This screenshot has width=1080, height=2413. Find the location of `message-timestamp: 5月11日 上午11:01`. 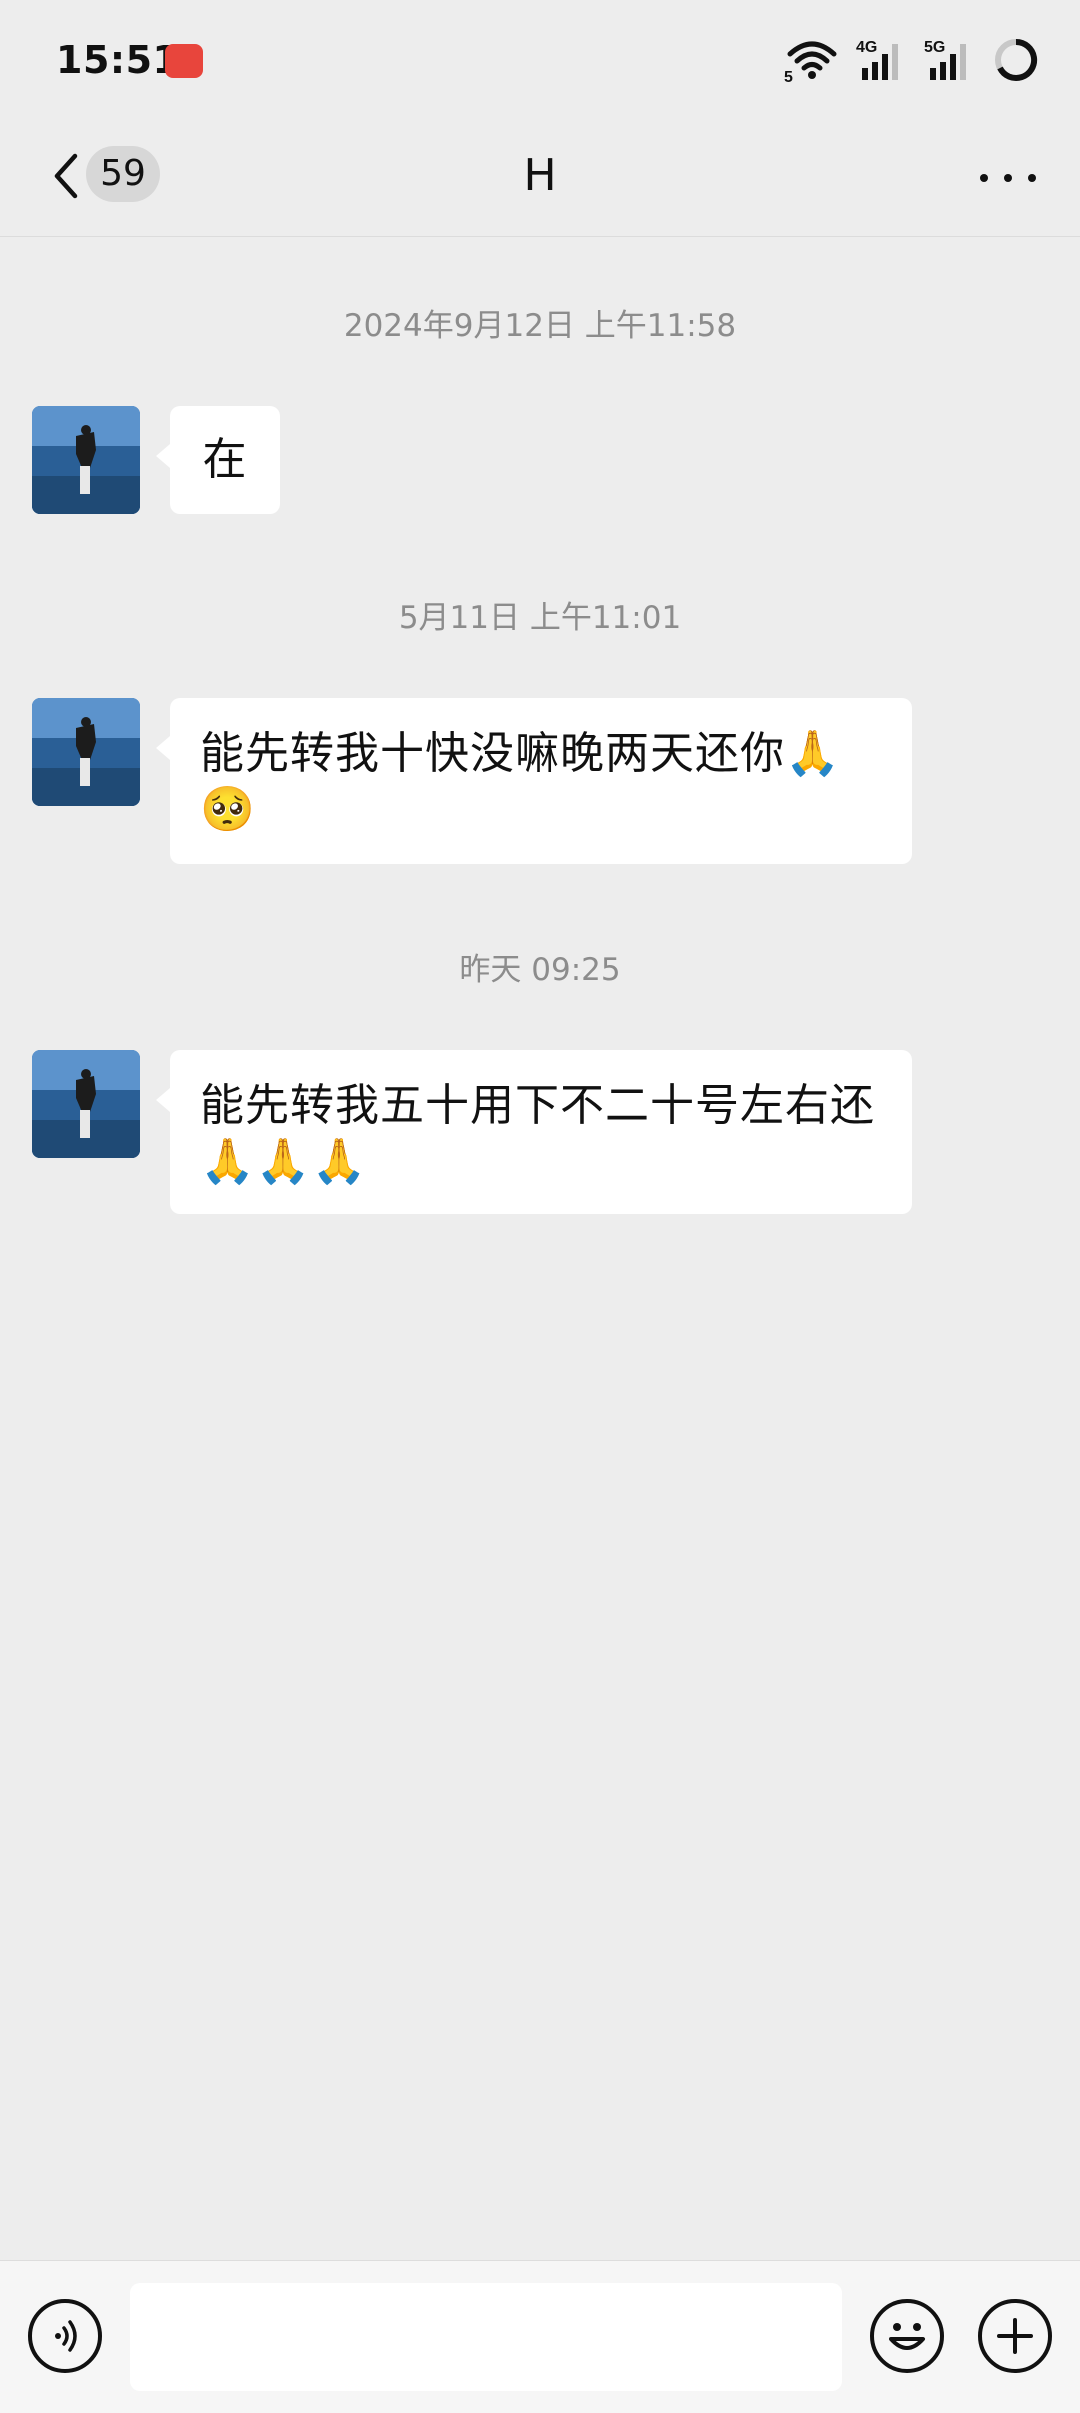

message-timestamp: 5月11日 上午11:01 is located at coordinates (540, 618).